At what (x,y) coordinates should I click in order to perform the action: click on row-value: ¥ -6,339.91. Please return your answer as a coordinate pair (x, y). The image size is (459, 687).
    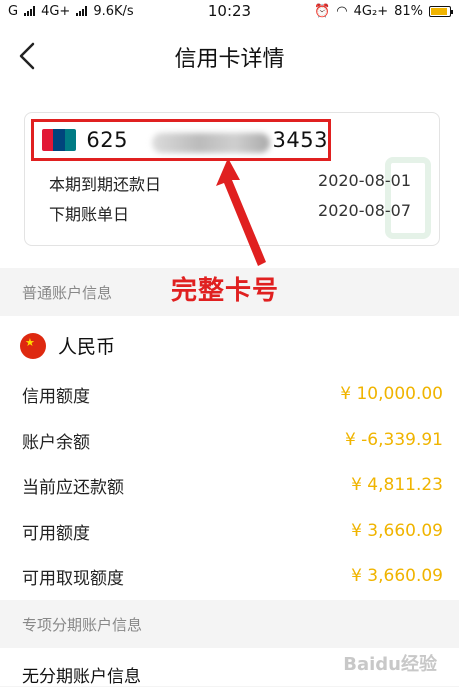
    Looking at the image, I should click on (393, 440).